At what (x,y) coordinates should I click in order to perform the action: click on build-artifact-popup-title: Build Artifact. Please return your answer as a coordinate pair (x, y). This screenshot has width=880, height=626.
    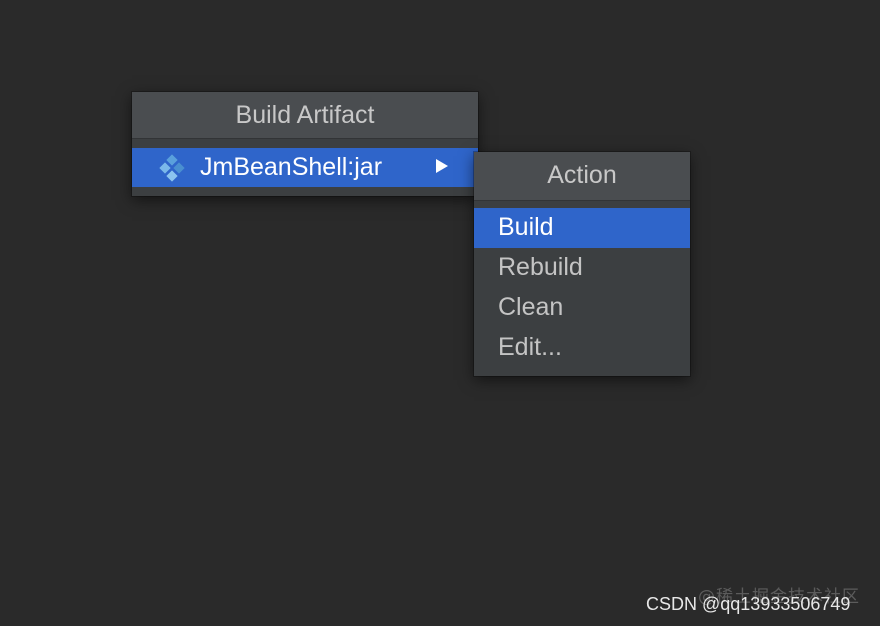
    Looking at the image, I should click on (305, 115).